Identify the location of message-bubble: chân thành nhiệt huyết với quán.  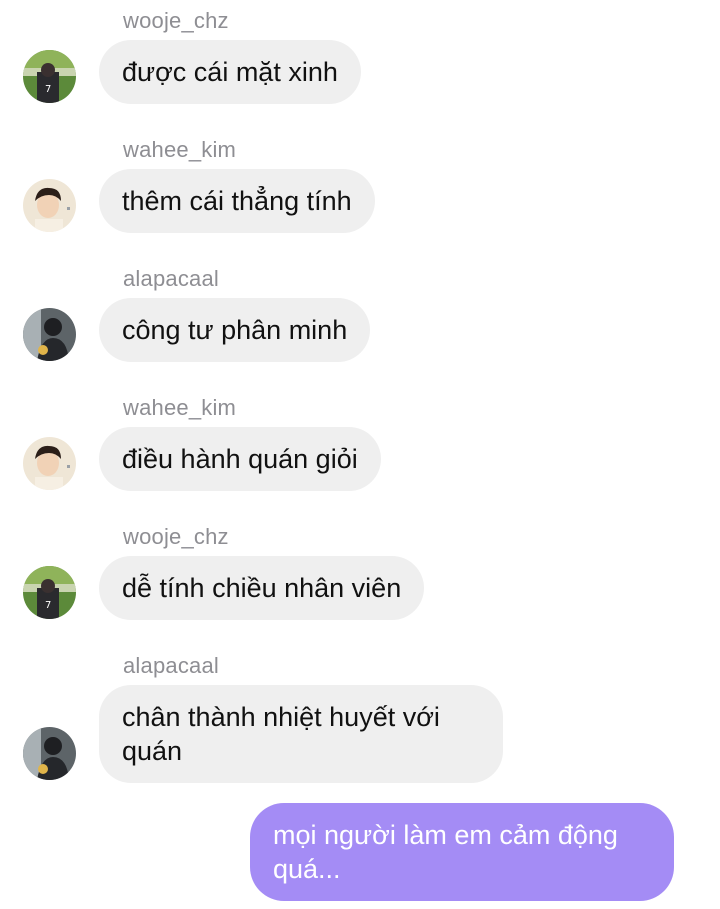
(301, 734).